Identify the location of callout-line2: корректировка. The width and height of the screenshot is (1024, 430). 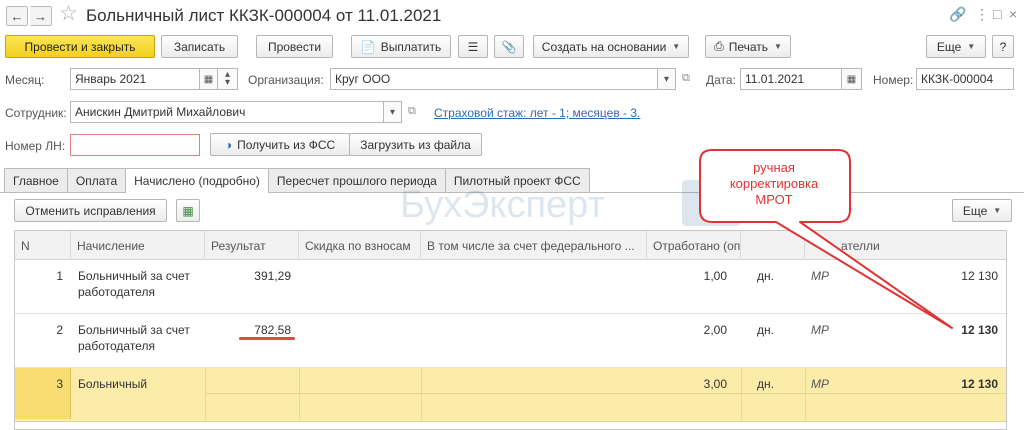
(774, 183).